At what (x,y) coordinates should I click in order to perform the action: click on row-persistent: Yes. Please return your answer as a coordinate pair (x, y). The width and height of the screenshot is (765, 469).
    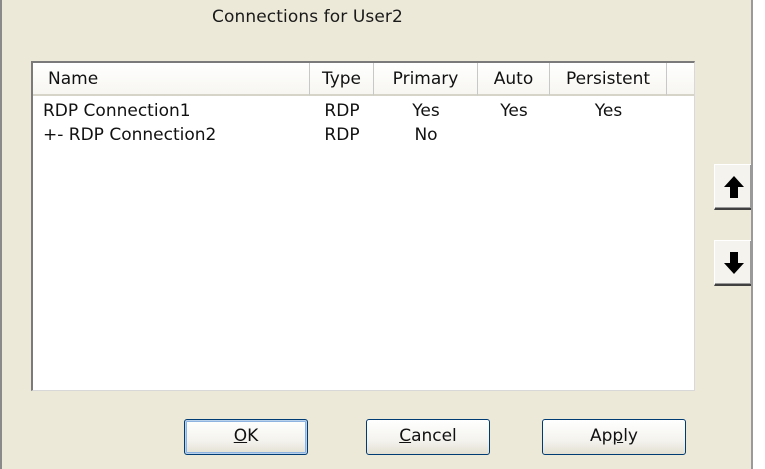
    Looking at the image, I should click on (608, 111).